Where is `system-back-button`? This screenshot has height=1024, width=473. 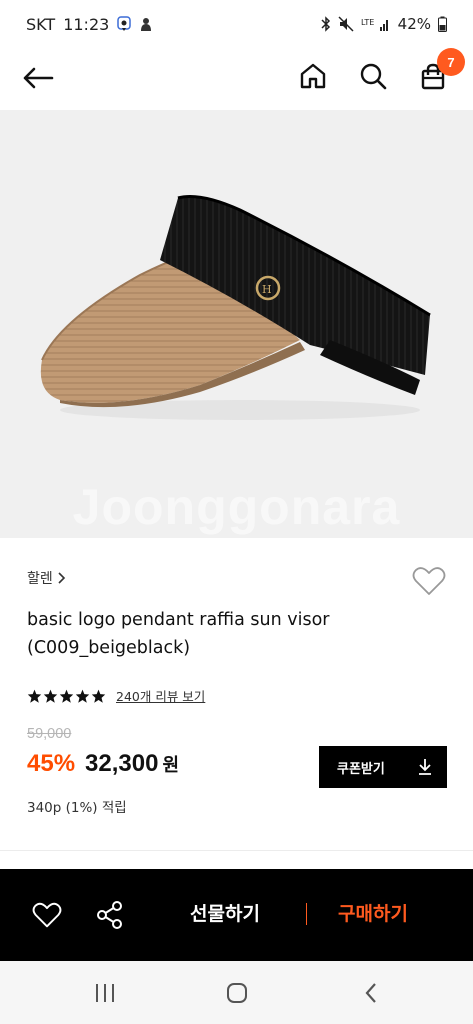 system-back-button is located at coordinates (371, 993).